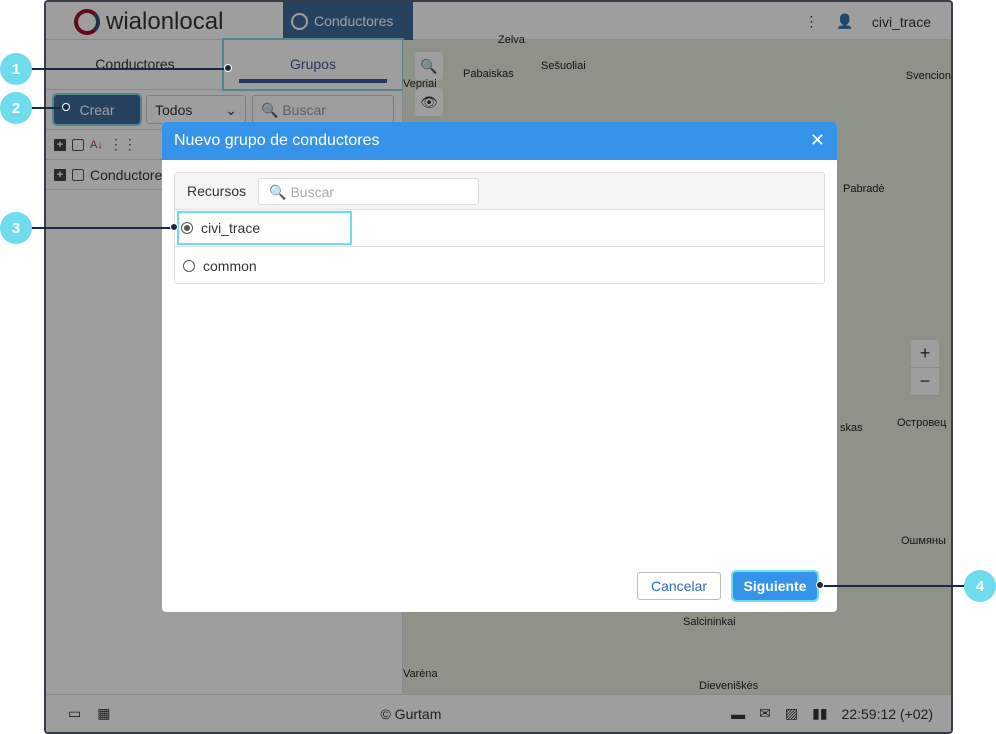 The width and height of the screenshot is (996, 734). I want to click on zoom-in-button: +, so click(925, 354).